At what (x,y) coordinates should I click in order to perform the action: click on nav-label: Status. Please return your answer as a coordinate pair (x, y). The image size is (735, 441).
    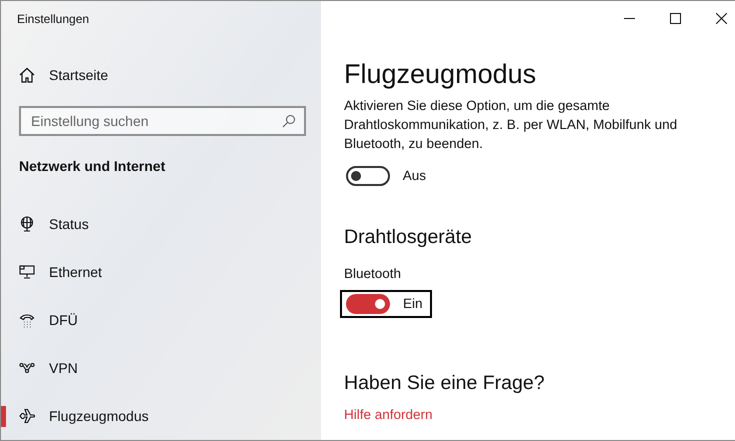
    Looking at the image, I should click on (69, 224).